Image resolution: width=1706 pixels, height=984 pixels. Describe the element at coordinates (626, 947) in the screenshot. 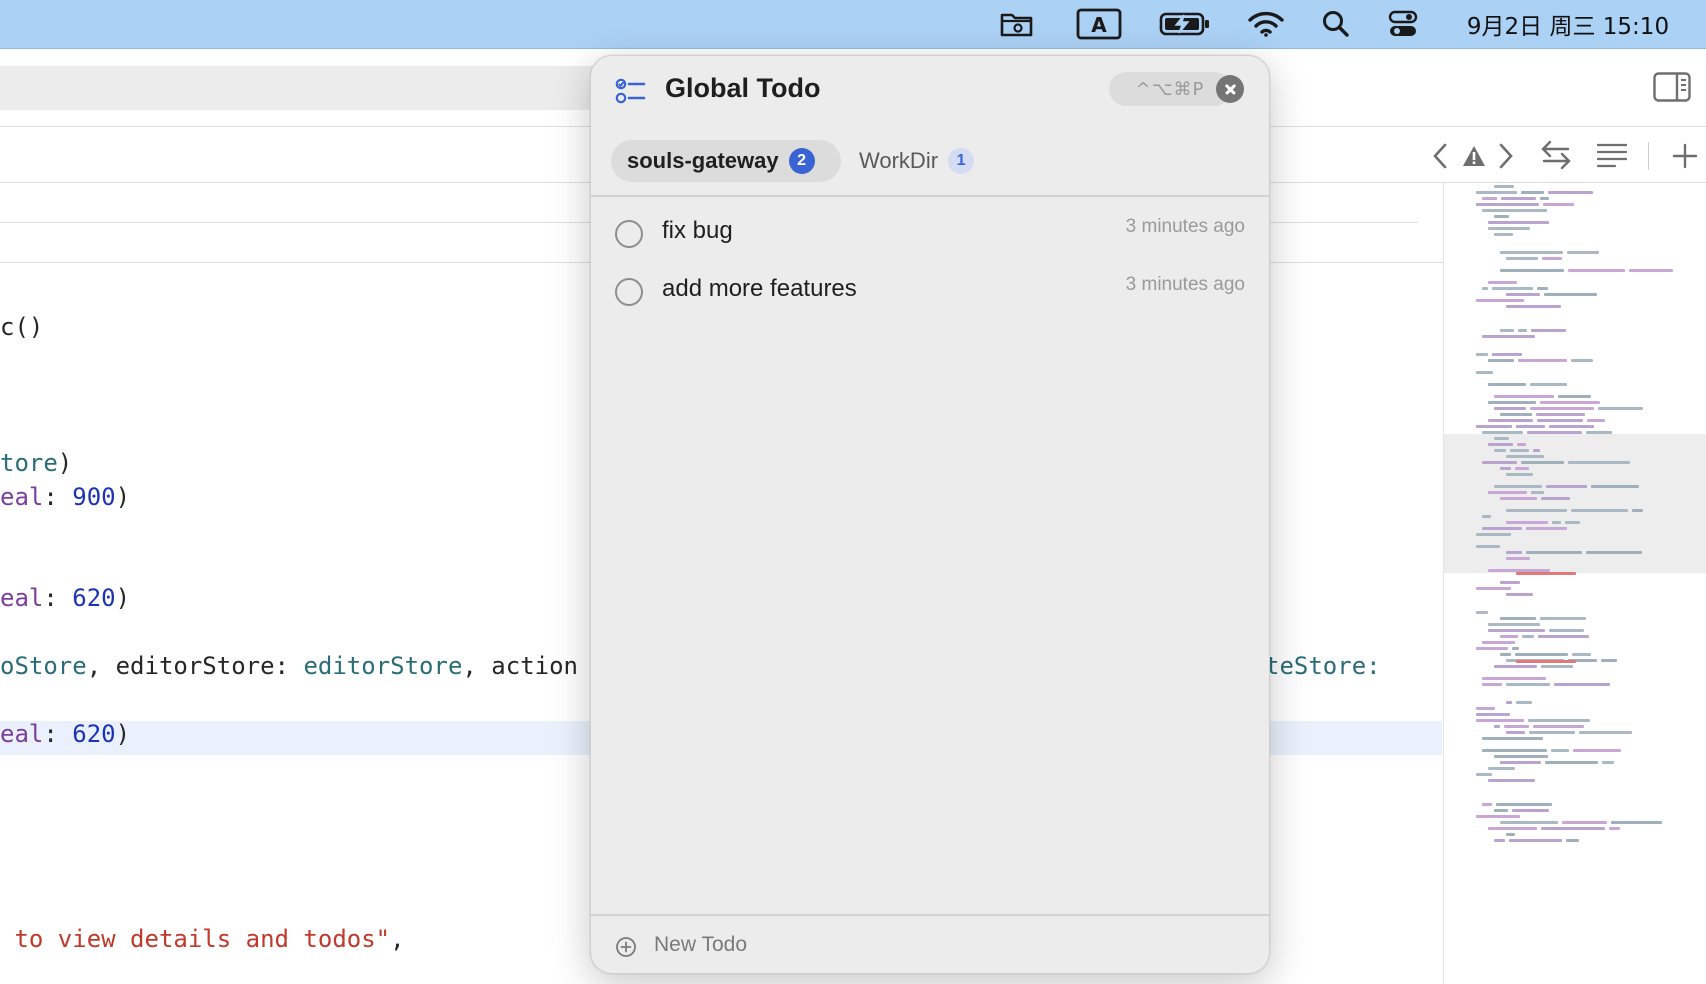

I see `plus-circle-icon` at that location.